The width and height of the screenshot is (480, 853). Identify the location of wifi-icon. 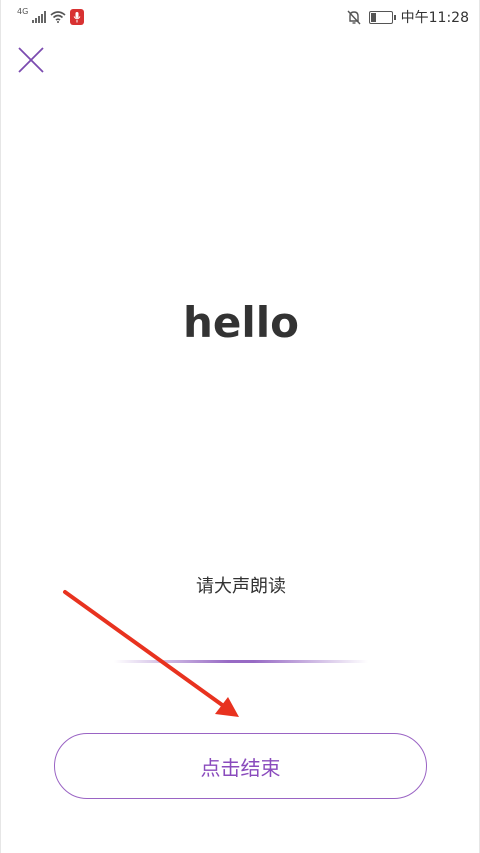
(58, 17).